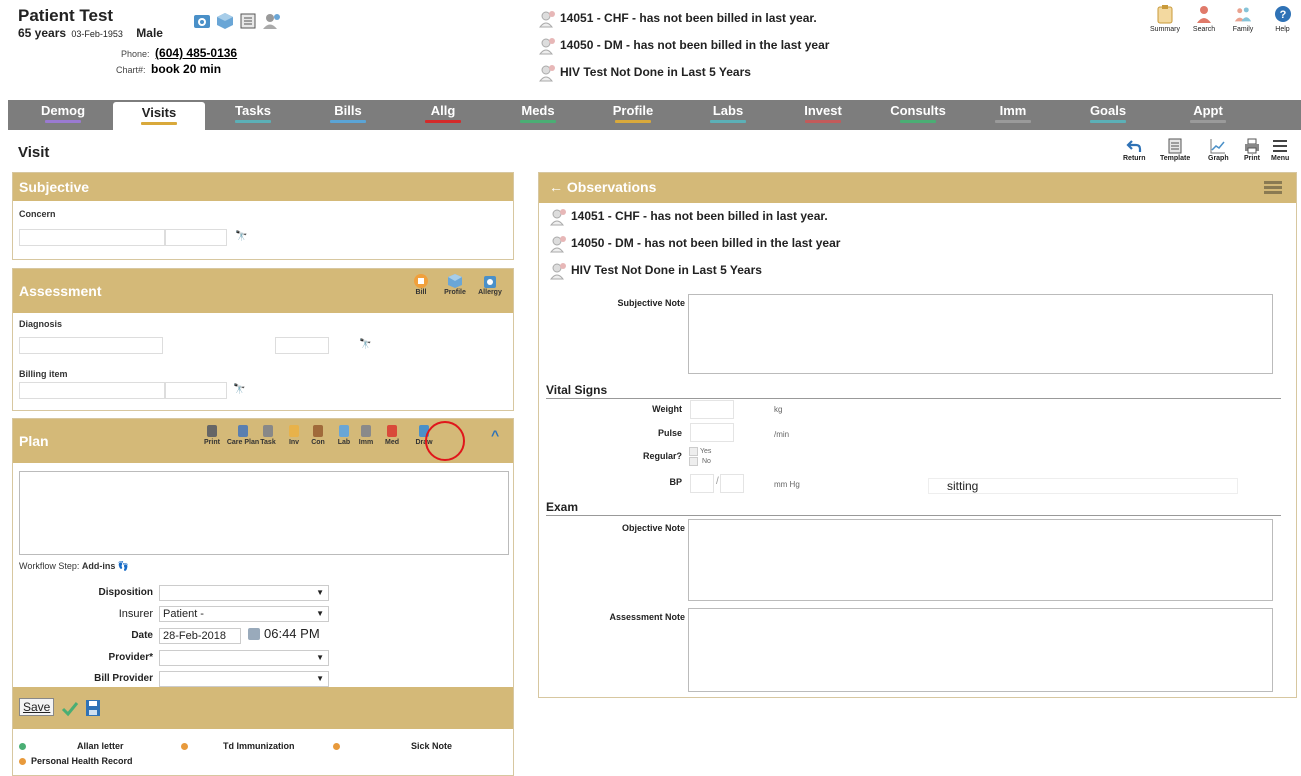 The height and width of the screenshot is (776, 1301). I want to click on bill-provider-select: ▼, so click(244, 679).